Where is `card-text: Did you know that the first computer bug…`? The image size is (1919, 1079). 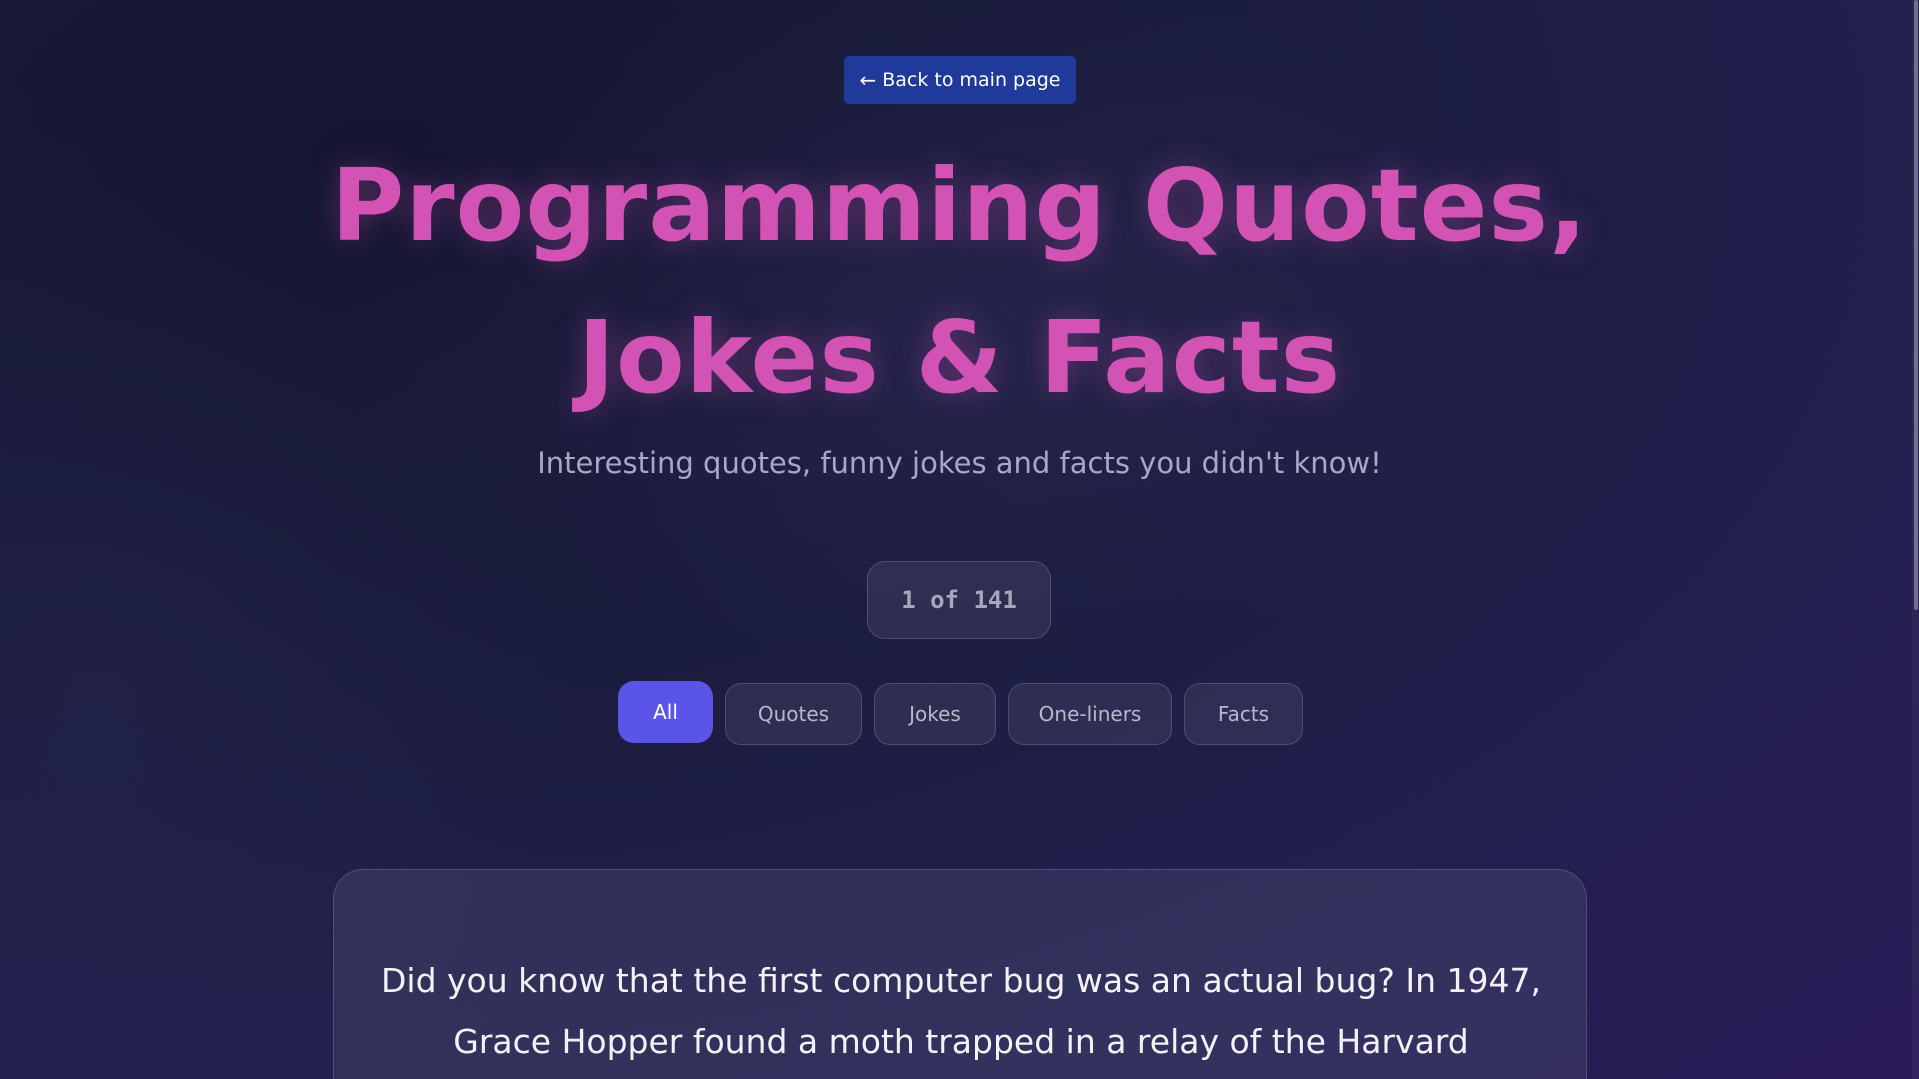
card-text: Did you know that the first computer bug… is located at coordinates (961, 1011).